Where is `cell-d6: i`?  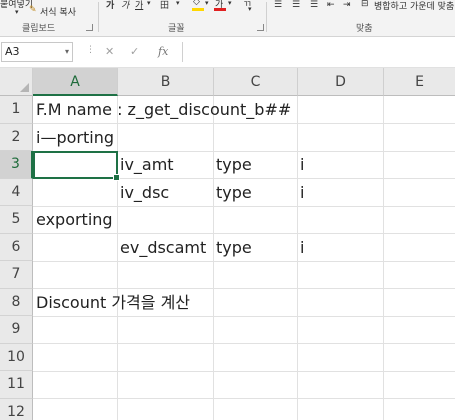 cell-d6: i is located at coordinates (300, 247).